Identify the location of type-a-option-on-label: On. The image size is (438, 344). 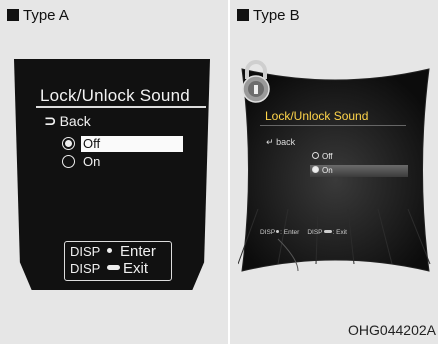
(92, 161).